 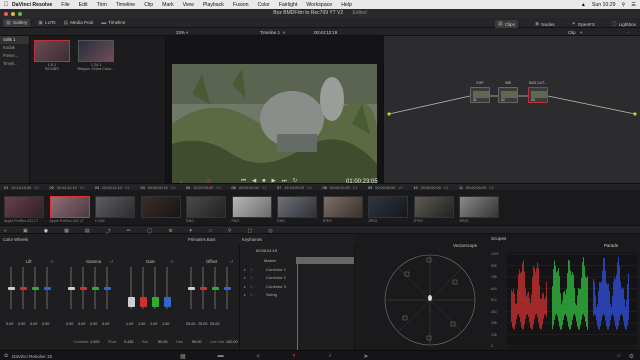 I want to click on viewer-image, so click(x=274, y=124).